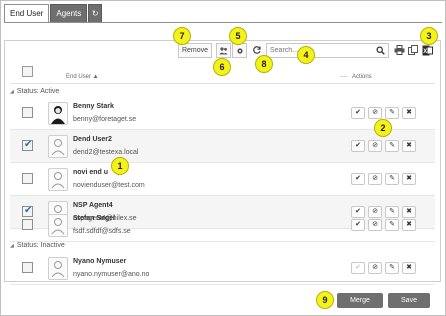  Describe the element at coordinates (317, 50) in the screenshot. I see `search-input` at that location.